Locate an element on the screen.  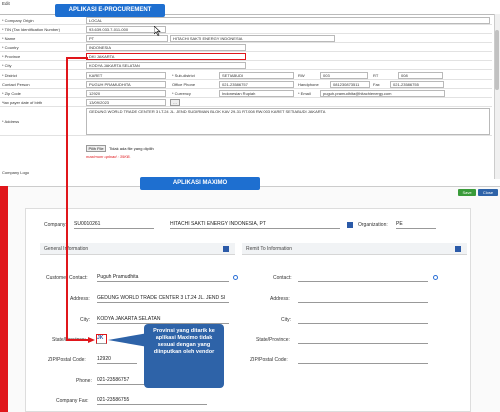
name-input: HITACHI SAKTI ENERGY INDONESIA is located at coordinates (252, 38).